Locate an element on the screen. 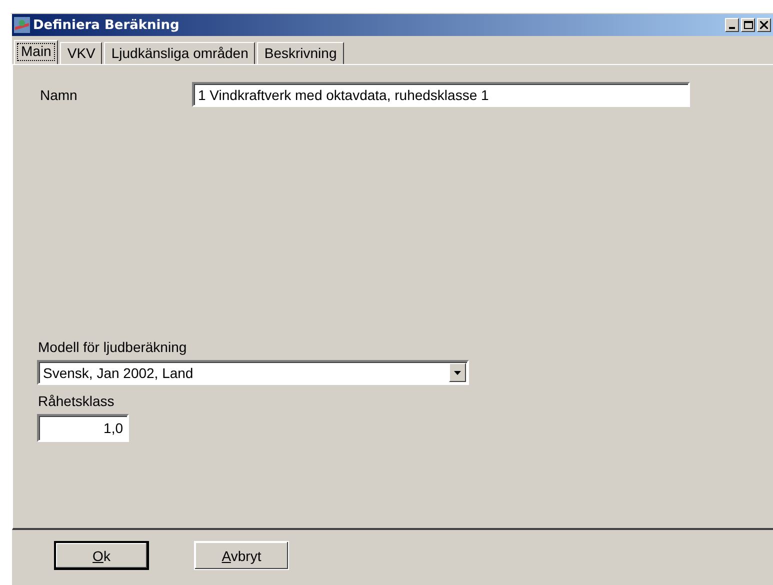 This screenshot has height=585, width=773. window-title: Definiera Beräkning is located at coordinates (106, 25).